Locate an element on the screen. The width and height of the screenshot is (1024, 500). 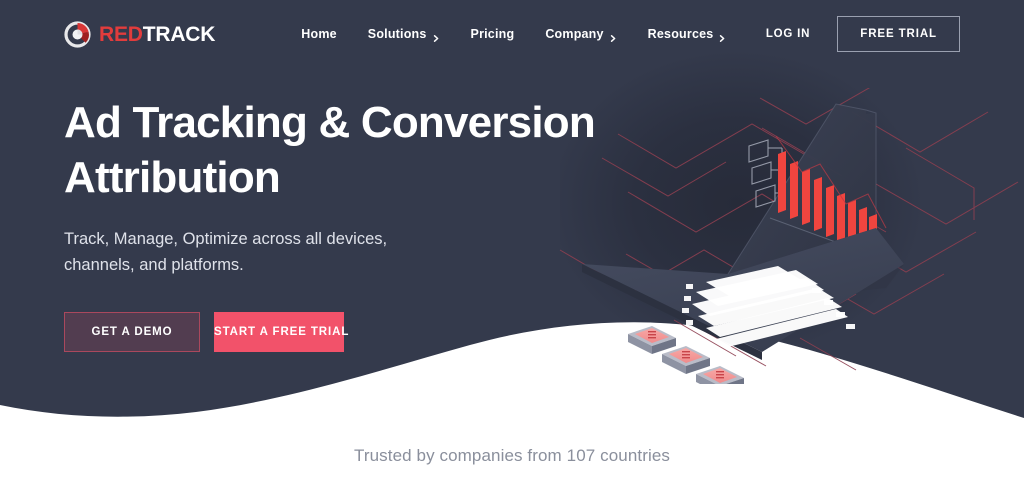
logo: REDTRACK is located at coordinates (139, 34).